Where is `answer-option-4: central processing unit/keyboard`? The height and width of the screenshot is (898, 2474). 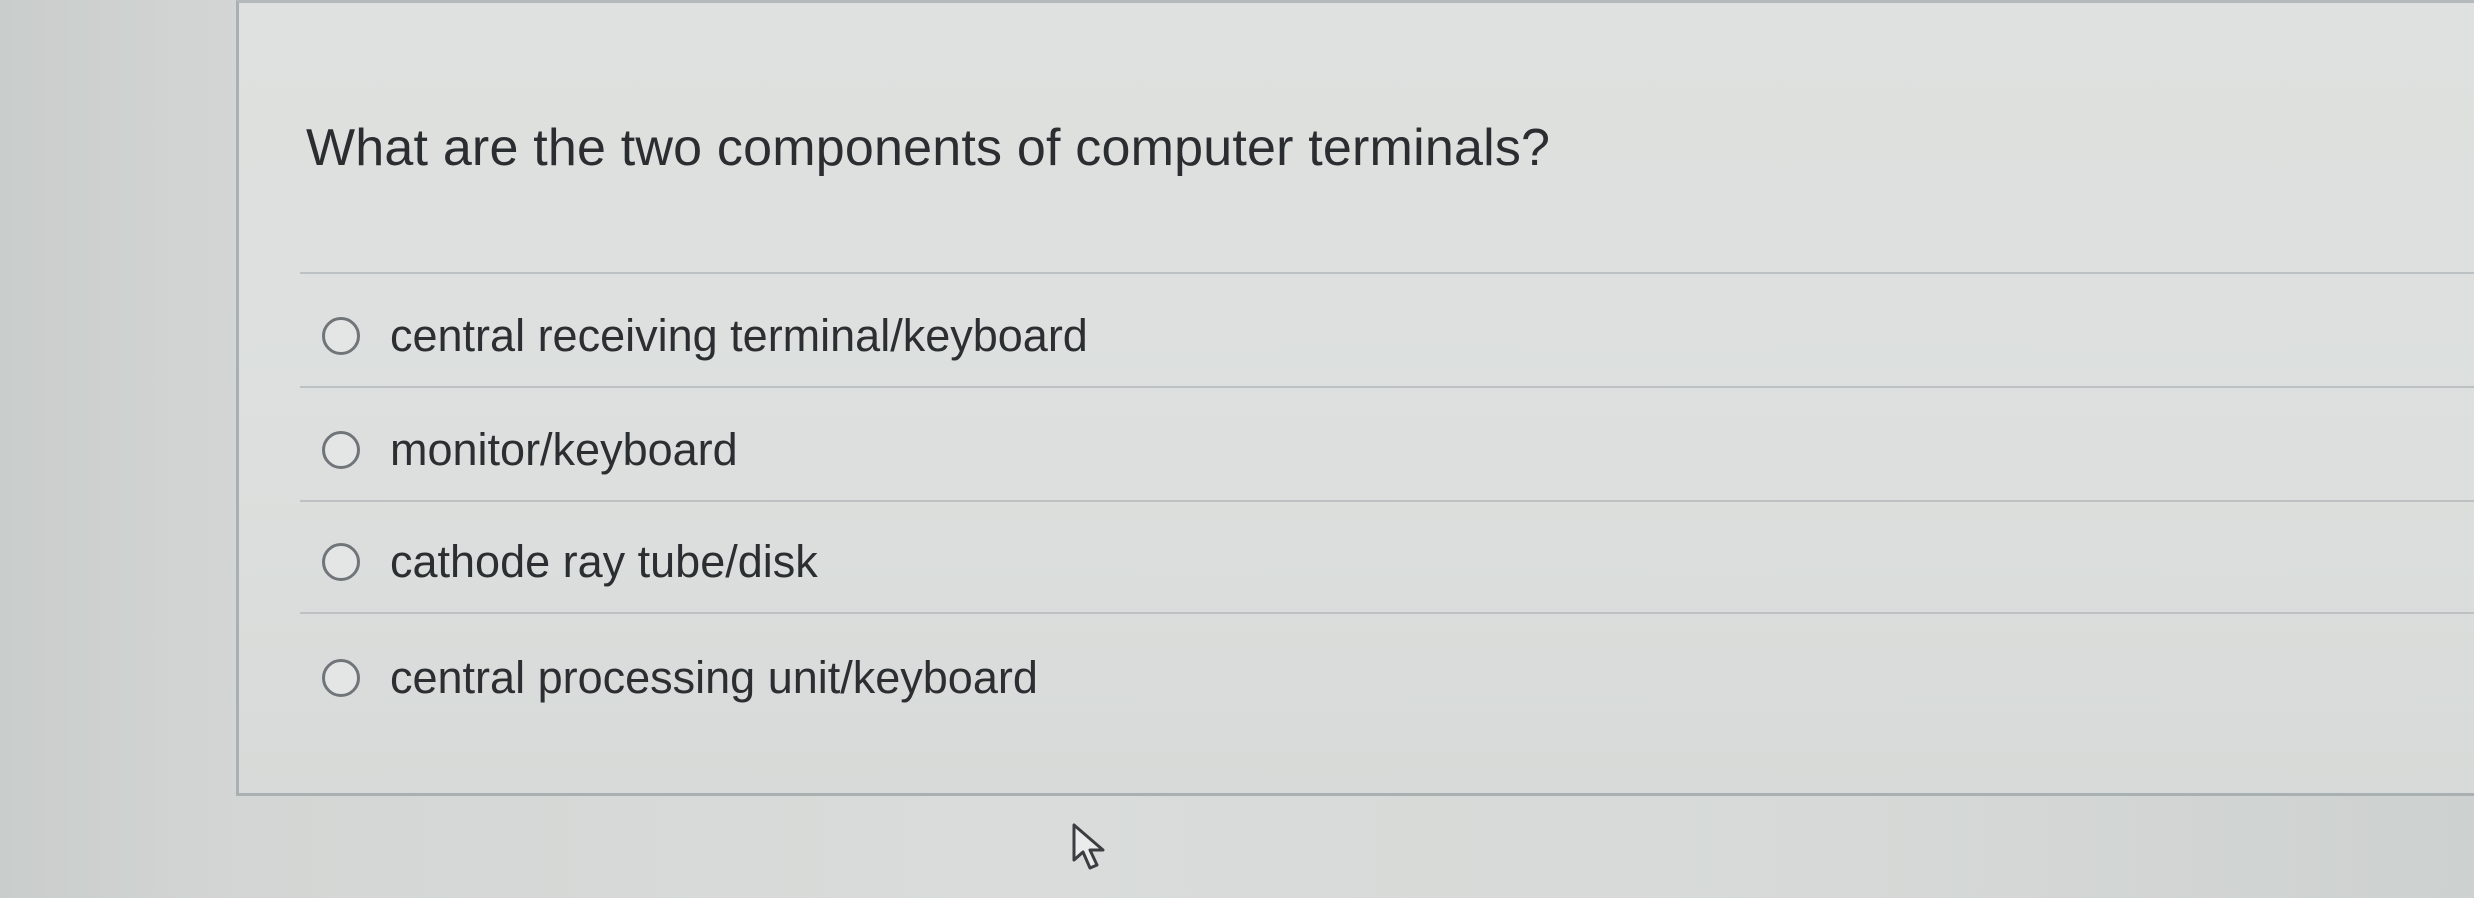
answer-option-4: central processing unit/keyboard is located at coordinates (1387, 678).